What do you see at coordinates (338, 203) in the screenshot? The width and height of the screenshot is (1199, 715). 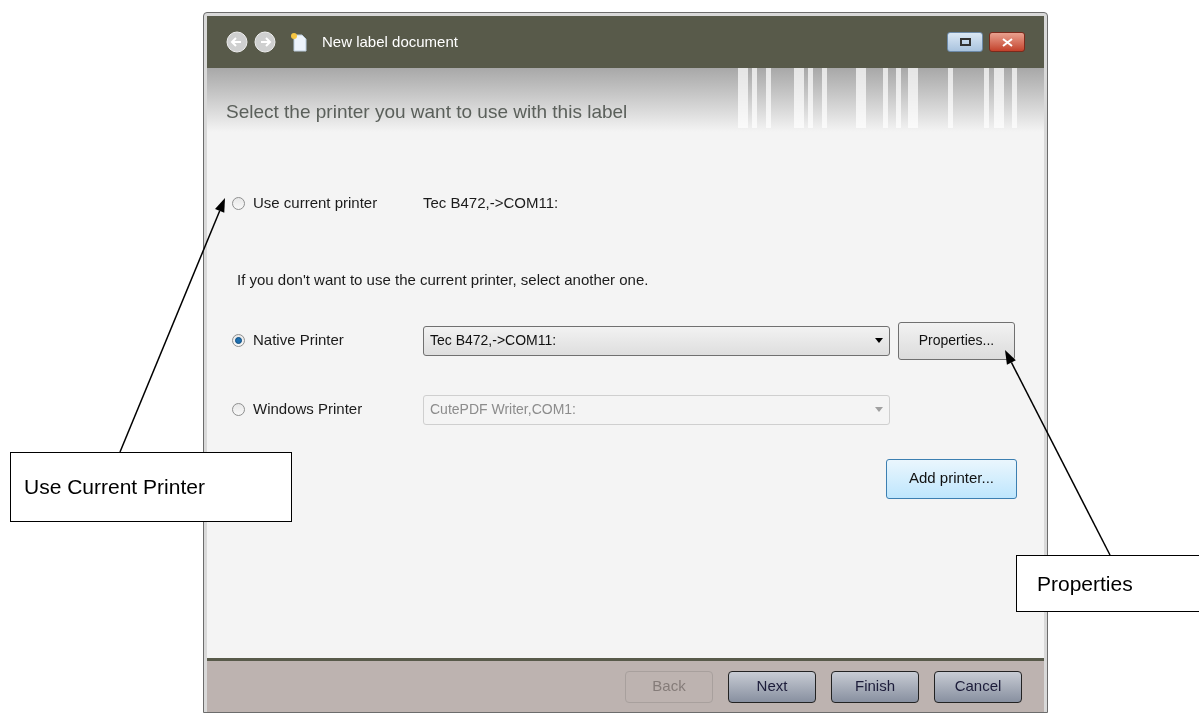 I see `radio-label: Use current printer` at bounding box center [338, 203].